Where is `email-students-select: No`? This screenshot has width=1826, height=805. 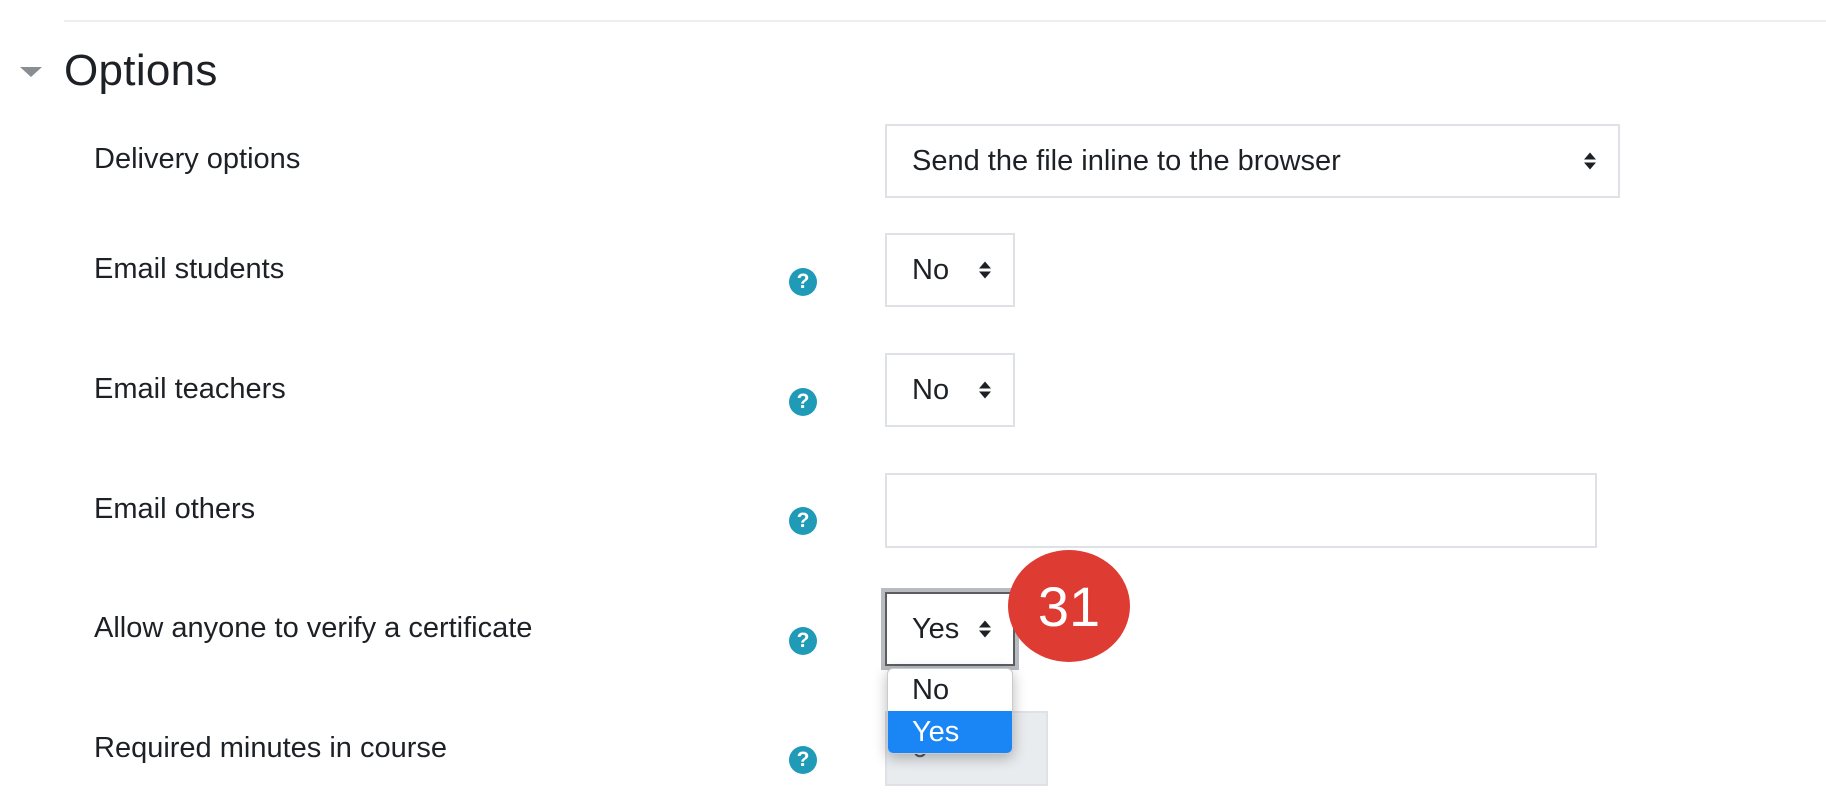
email-students-select: No is located at coordinates (950, 270).